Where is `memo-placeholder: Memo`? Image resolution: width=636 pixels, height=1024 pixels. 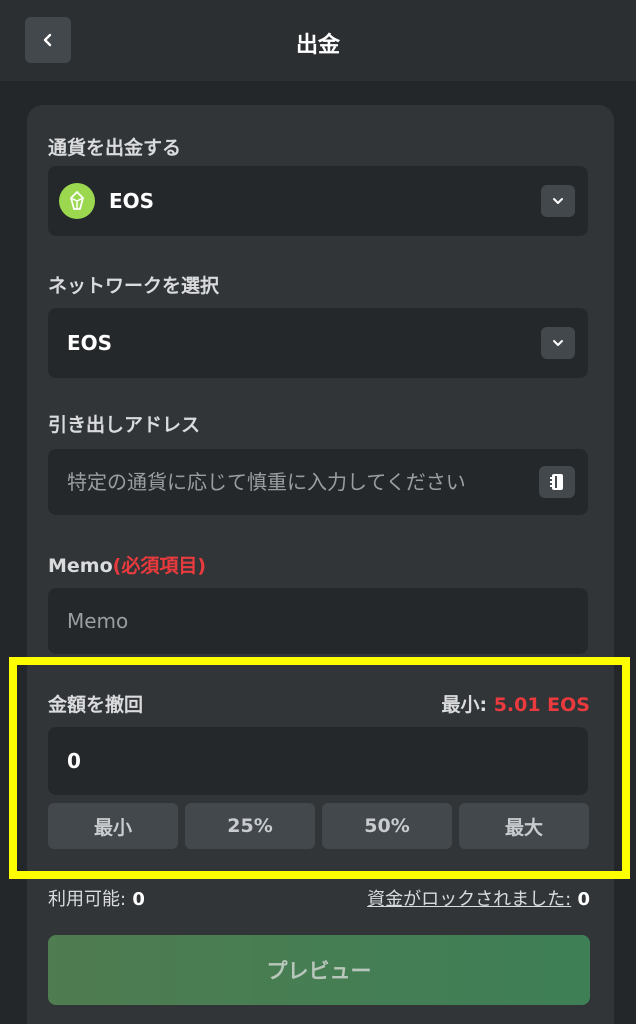
memo-placeholder: Memo is located at coordinates (98, 621).